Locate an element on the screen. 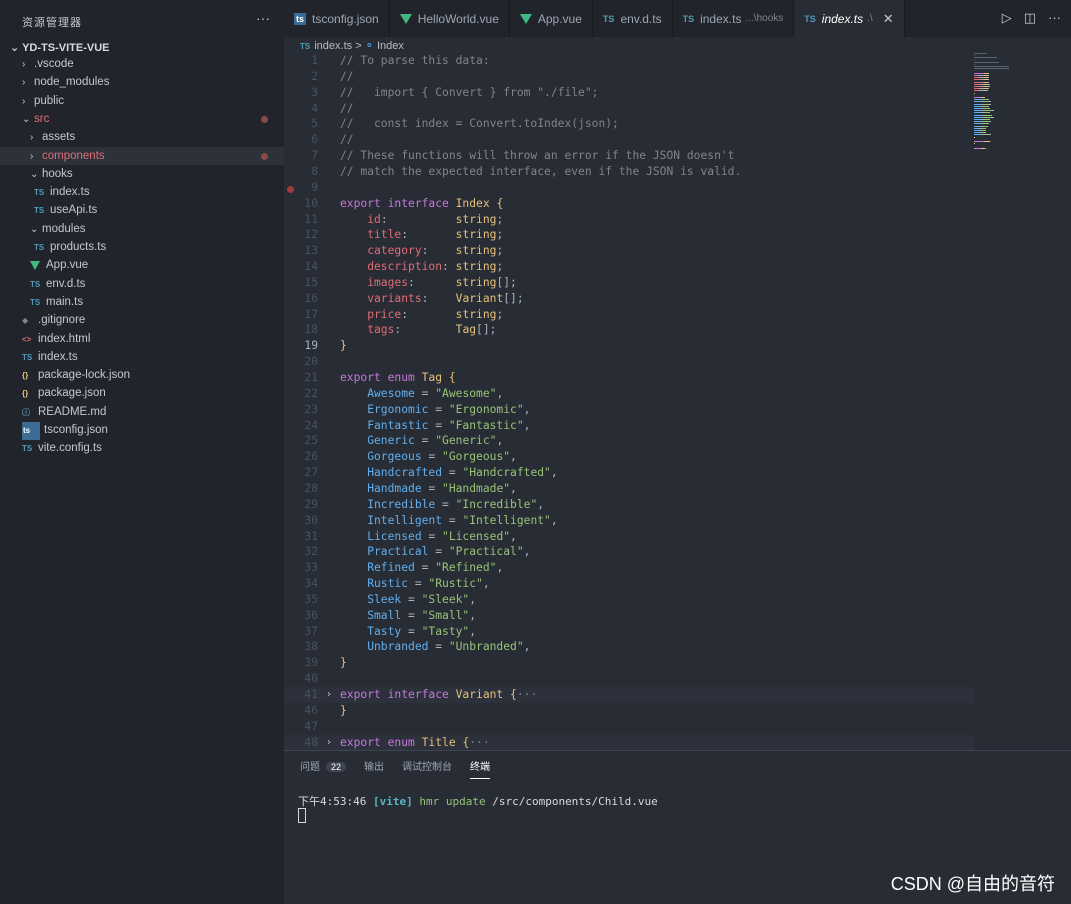 The image size is (1071, 904). panel-tab: 终端 is located at coordinates (480, 768).